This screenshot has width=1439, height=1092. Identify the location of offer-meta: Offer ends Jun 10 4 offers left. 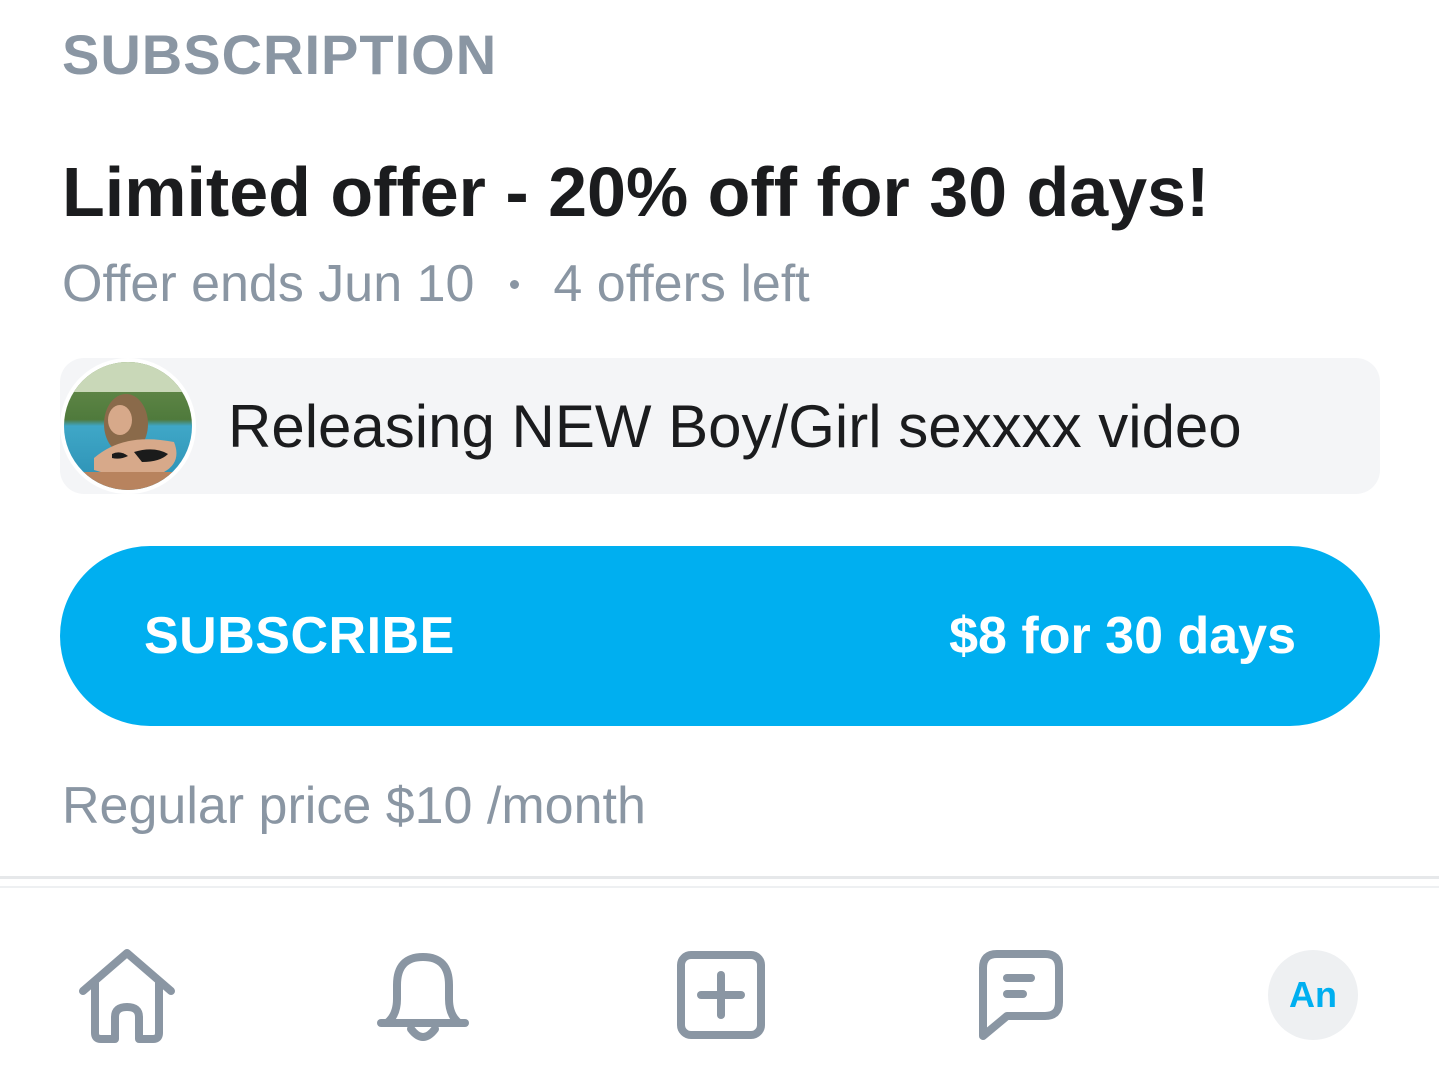
(436, 284).